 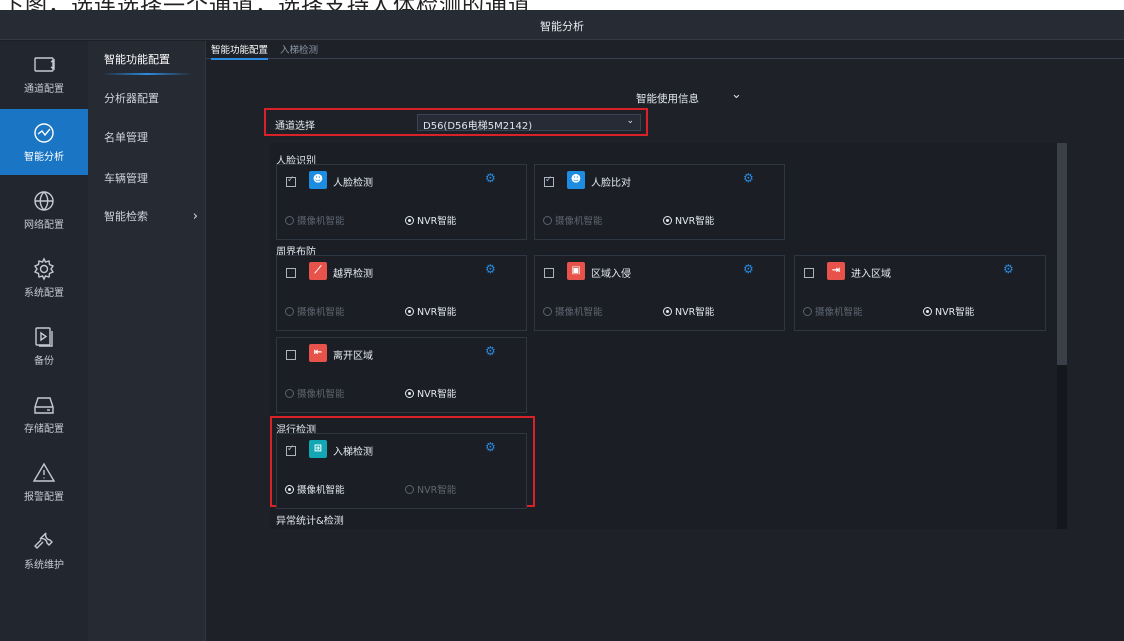 What do you see at coordinates (44, 293) in the screenshot?
I see `nav-label: 系统配置` at bounding box center [44, 293].